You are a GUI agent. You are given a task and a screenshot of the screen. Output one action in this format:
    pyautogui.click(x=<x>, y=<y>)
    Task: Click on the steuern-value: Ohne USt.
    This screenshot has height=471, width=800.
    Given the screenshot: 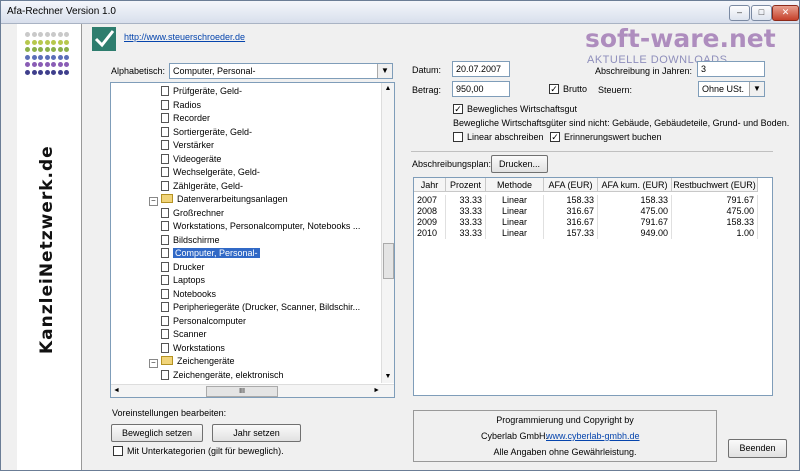 What is the action you would take?
    pyautogui.click(x=723, y=89)
    